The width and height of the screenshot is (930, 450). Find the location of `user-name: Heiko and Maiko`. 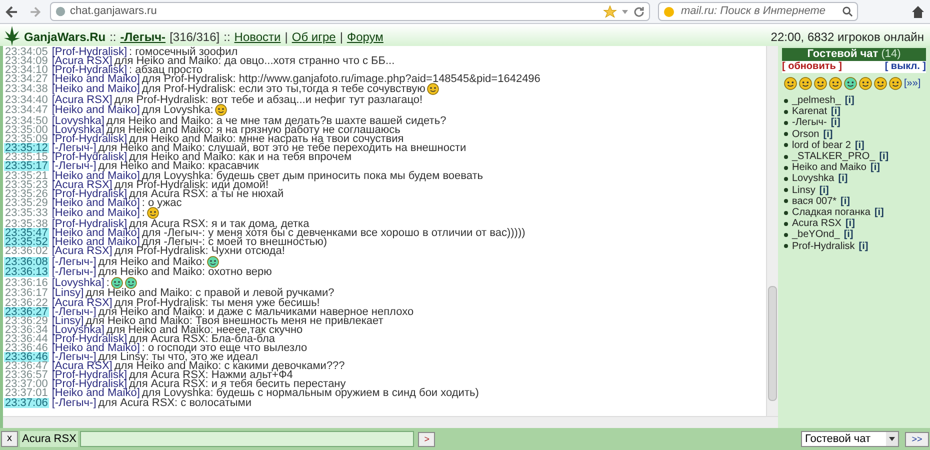

user-name: Heiko and Maiko is located at coordinates (829, 168).